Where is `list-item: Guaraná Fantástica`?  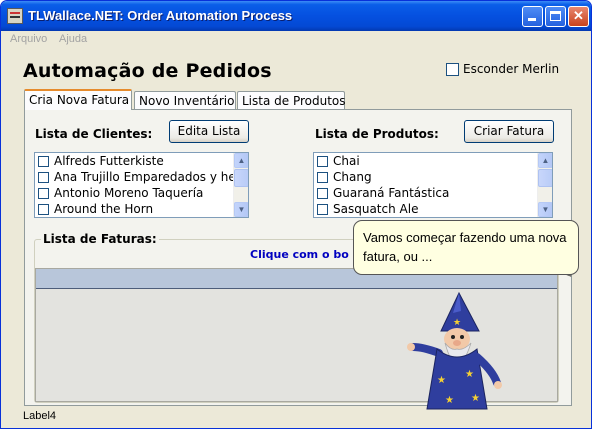
list-item: Guaraná Fantástica is located at coordinates (427, 194).